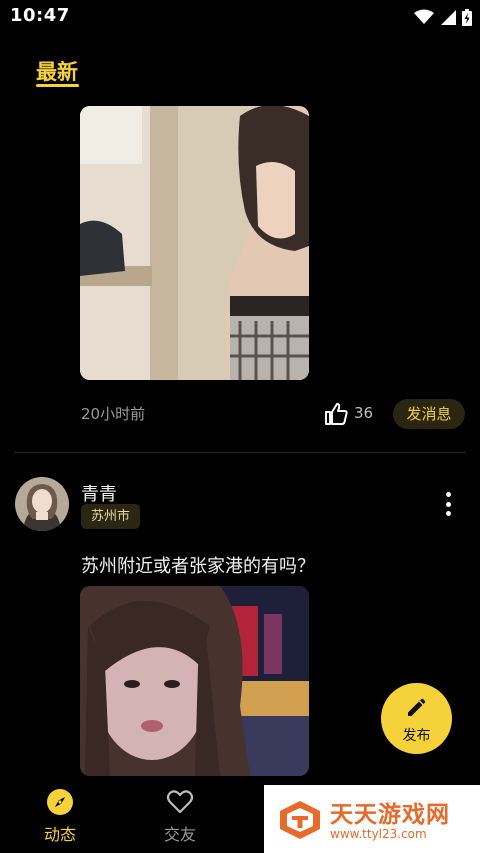  What do you see at coordinates (179, 834) in the screenshot?
I see `nav-label: 交友` at bounding box center [179, 834].